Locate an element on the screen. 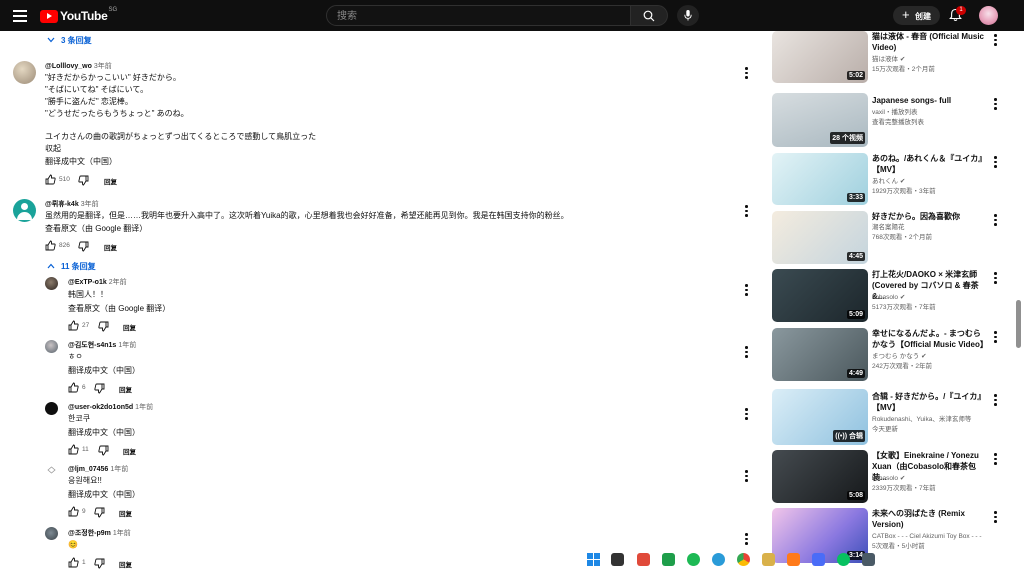 Image resolution: width=1024 pixels, height=571 pixels. playlist-thumbnail: 28 个视频 is located at coordinates (820, 120).